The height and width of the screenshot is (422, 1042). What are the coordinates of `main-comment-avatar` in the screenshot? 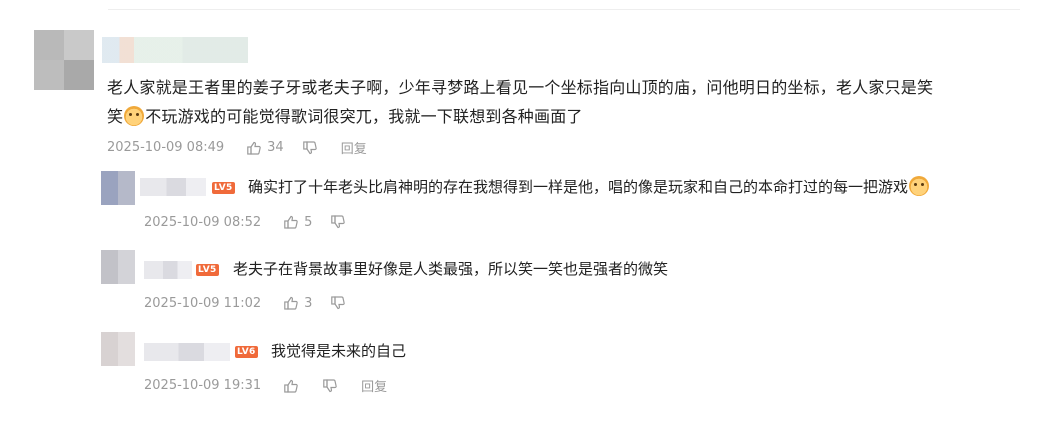 It's located at (64, 60).